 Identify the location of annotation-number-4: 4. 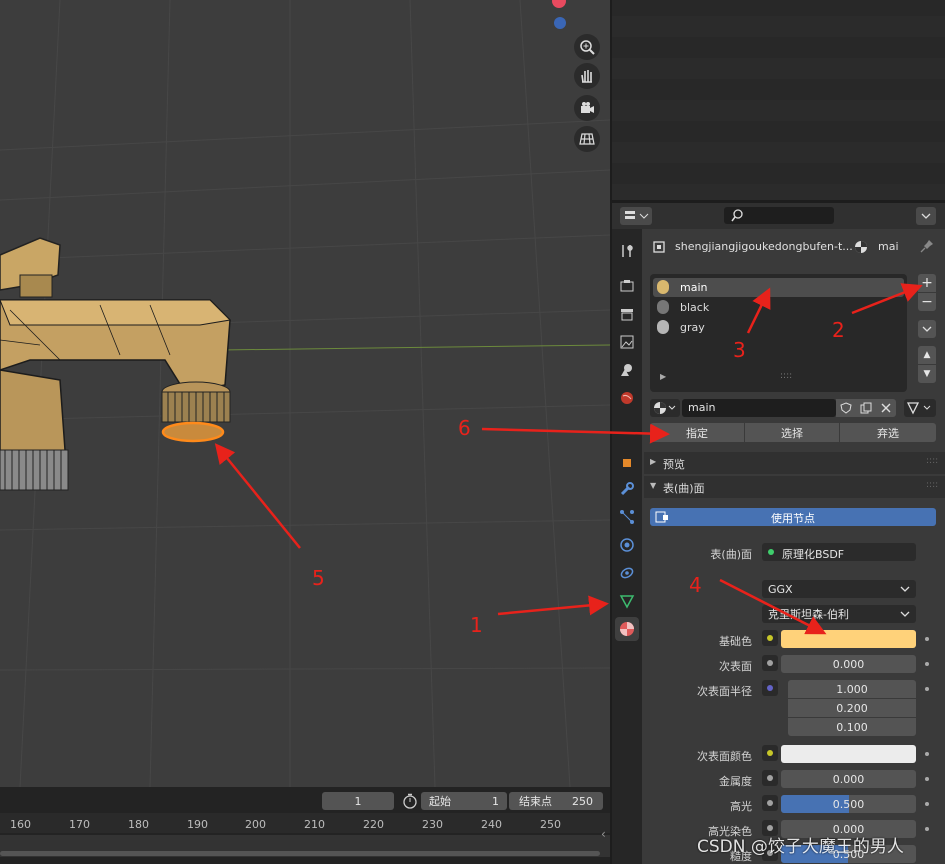
(695, 585).